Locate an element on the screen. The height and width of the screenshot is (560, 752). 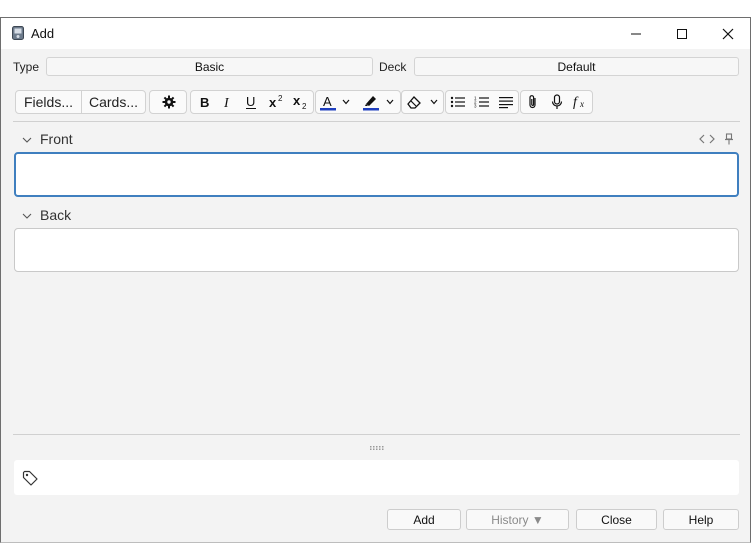
minimize-icon is located at coordinates (636, 34).